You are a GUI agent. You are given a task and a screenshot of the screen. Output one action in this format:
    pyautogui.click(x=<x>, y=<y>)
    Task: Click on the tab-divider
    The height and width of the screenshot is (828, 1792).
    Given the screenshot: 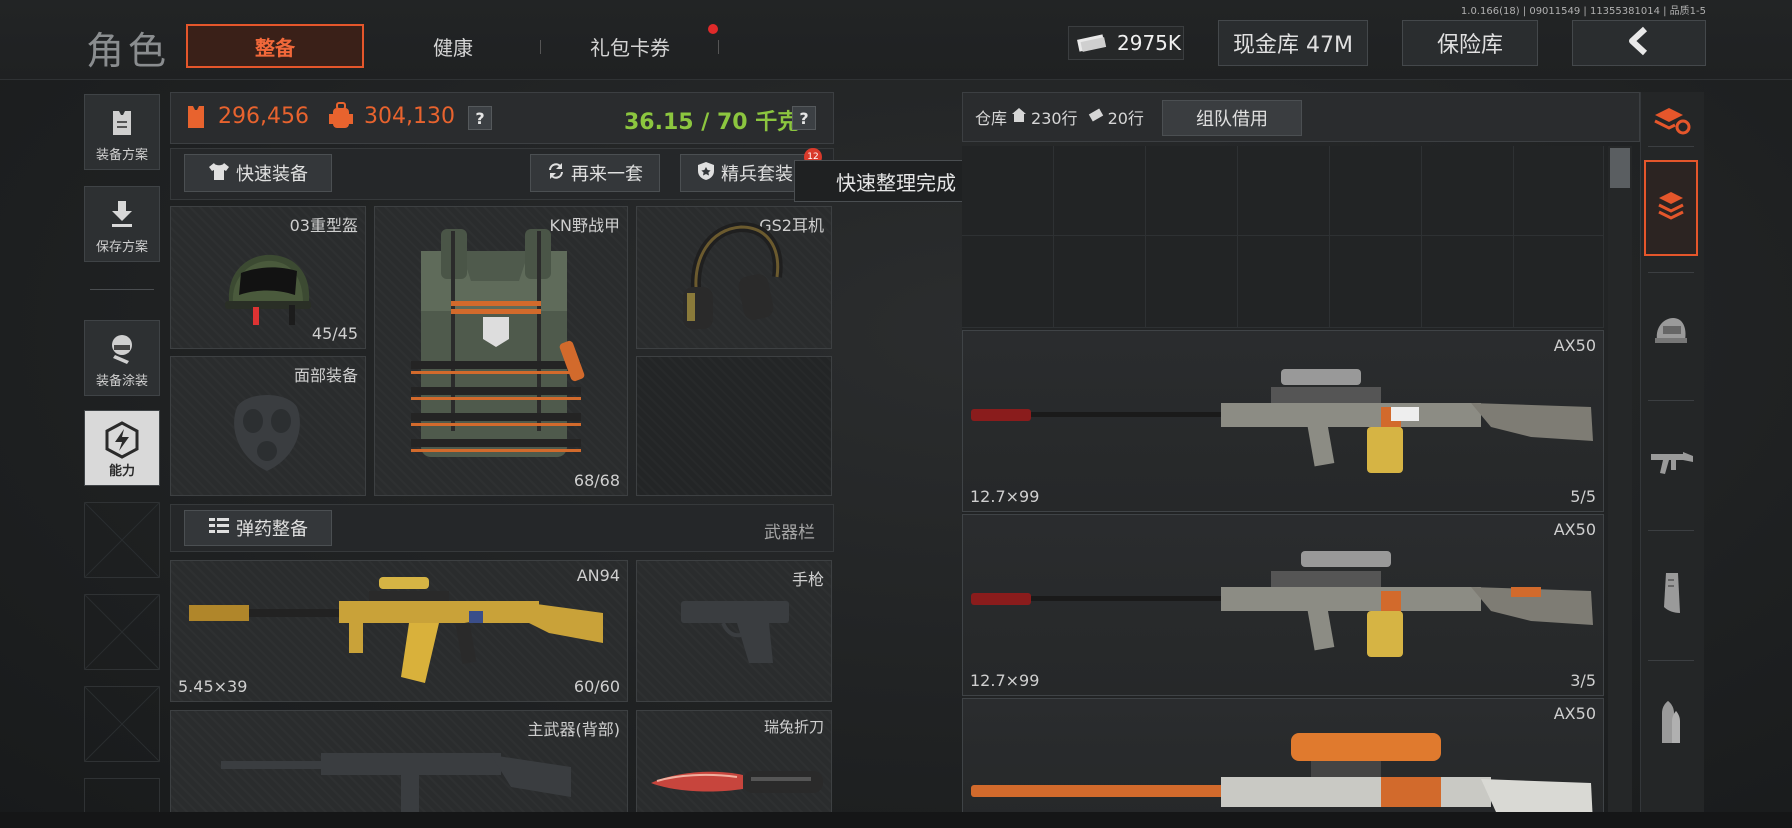 What is the action you would take?
    pyautogui.click(x=540, y=47)
    